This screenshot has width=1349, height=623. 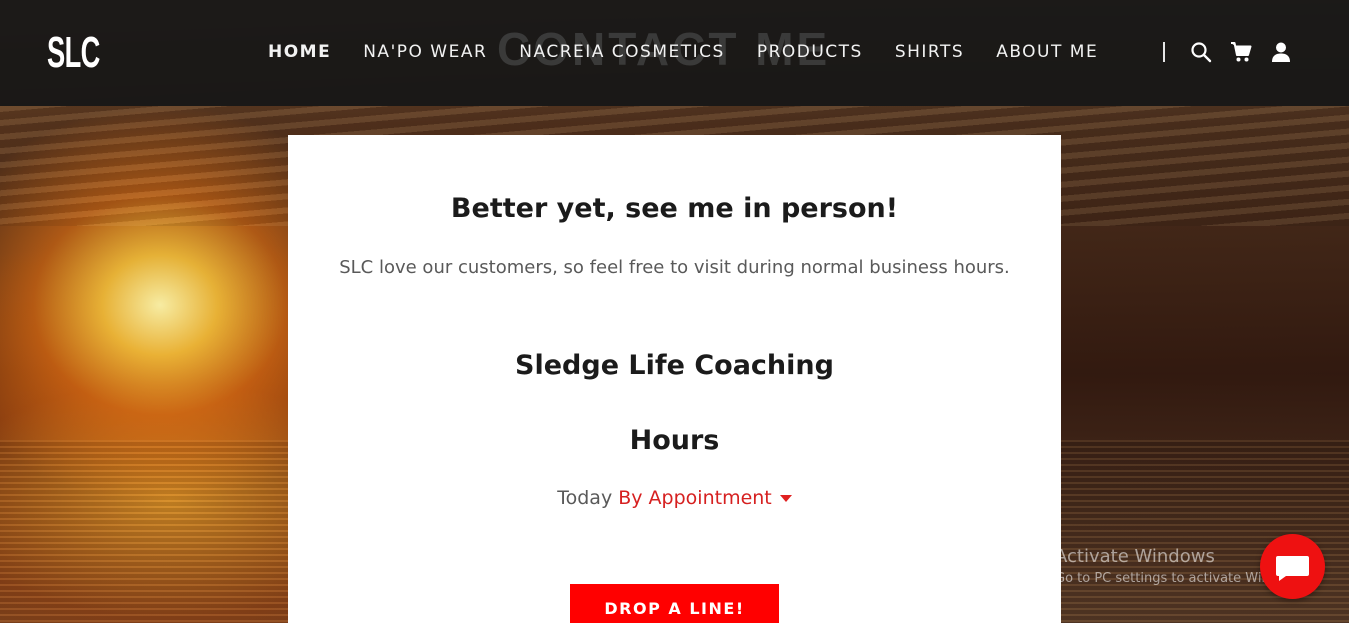 What do you see at coordinates (1241, 52) in the screenshot?
I see `cart-icon` at bounding box center [1241, 52].